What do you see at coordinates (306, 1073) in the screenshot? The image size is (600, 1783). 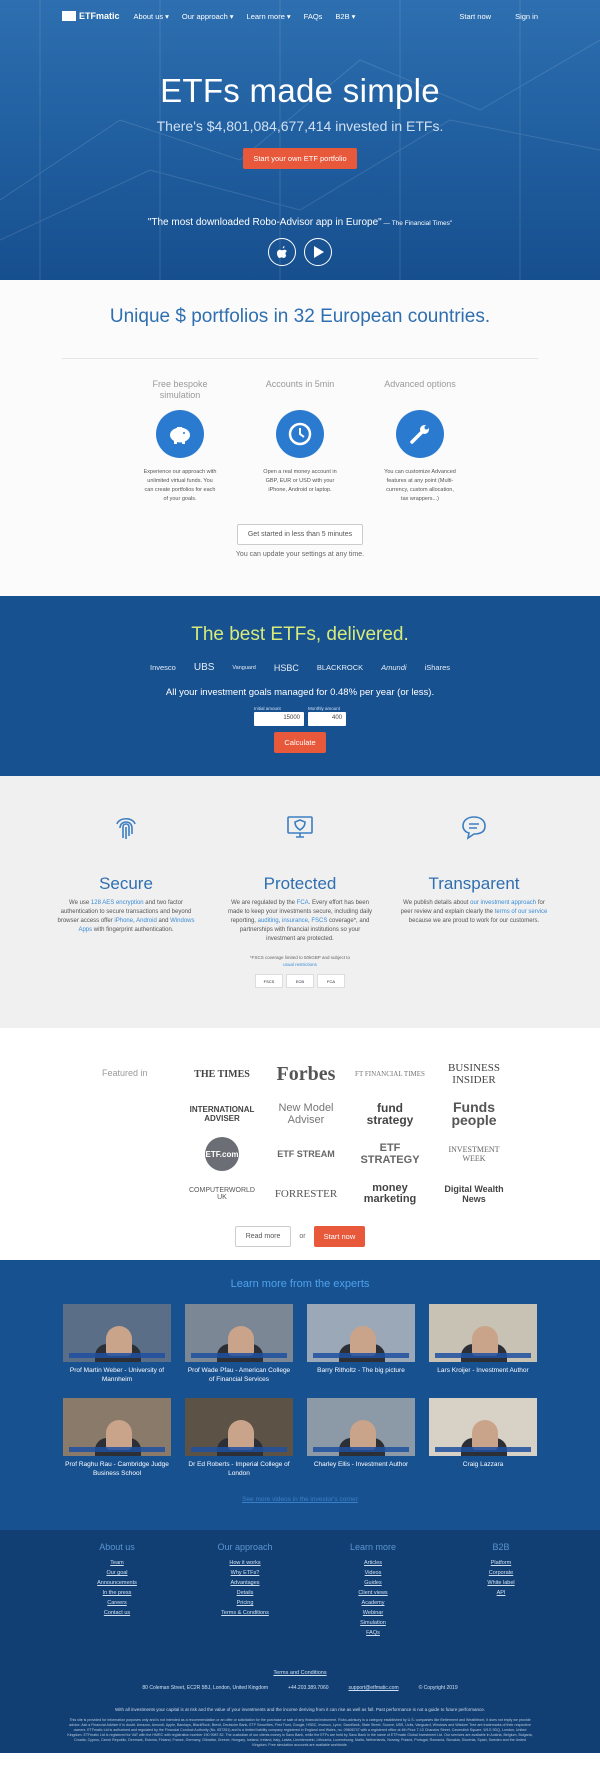 I see `forbes-logo: Forbes` at bounding box center [306, 1073].